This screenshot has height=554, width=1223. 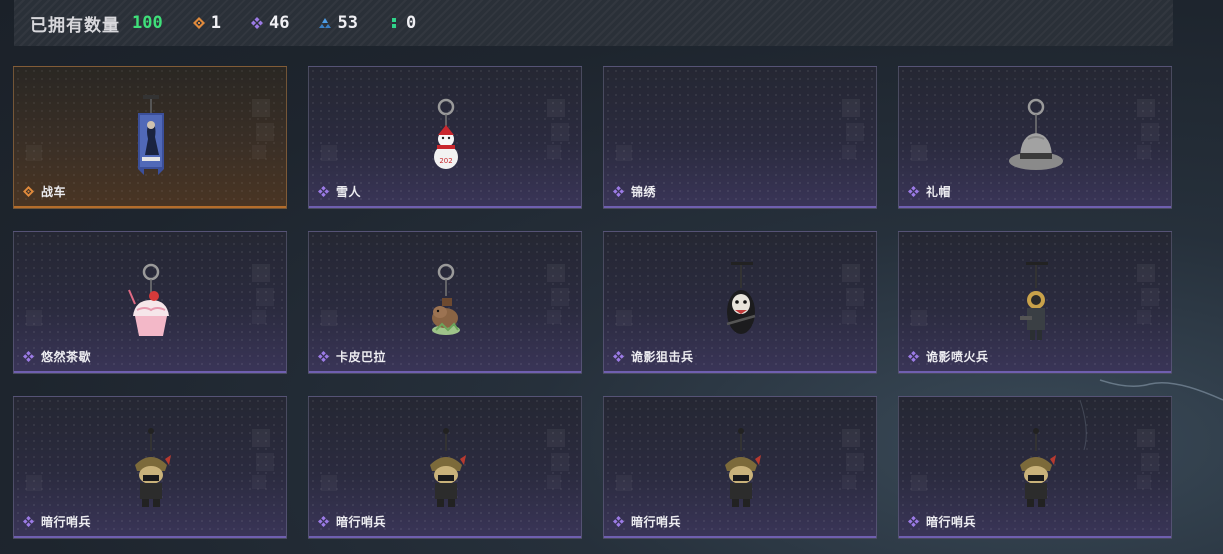 I want to click on item-label: 雪人, so click(x=339, y=191).